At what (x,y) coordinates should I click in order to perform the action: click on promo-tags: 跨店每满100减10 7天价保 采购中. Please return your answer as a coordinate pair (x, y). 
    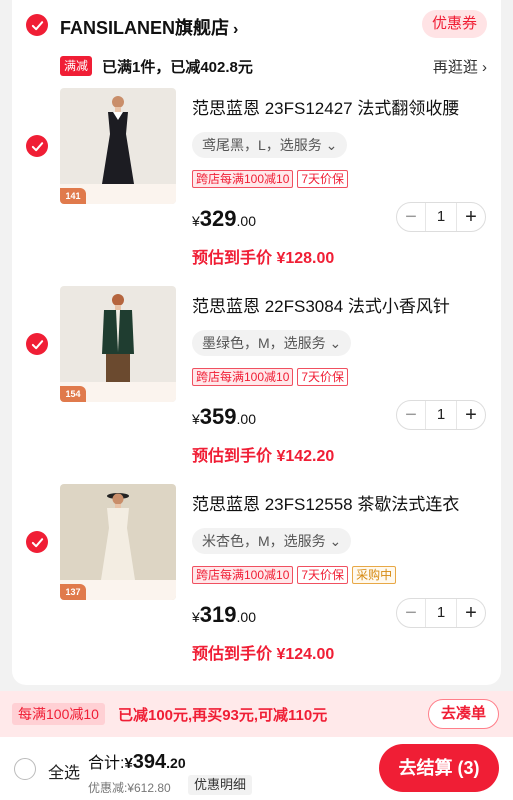
    Looking at the image, I should click on (294, 575).